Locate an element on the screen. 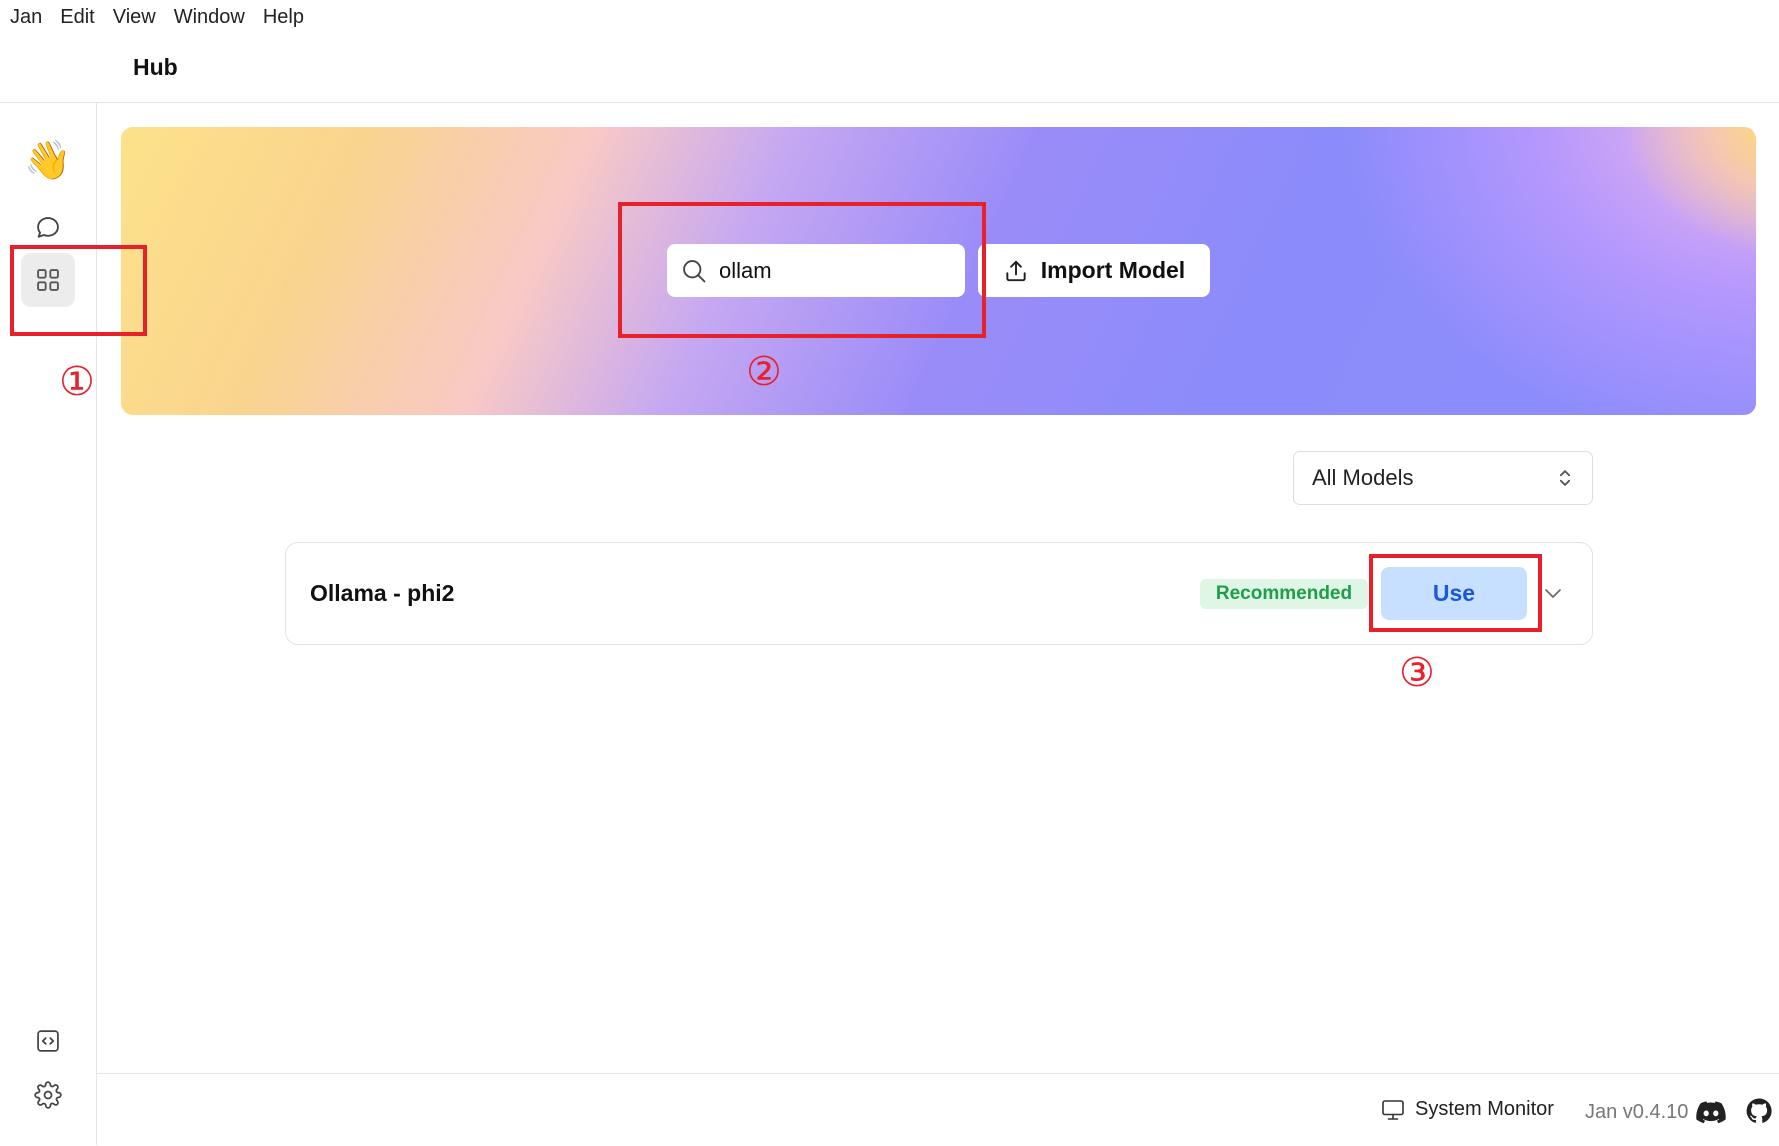  chat-bubble-icon is located at coordinates (48, 227).